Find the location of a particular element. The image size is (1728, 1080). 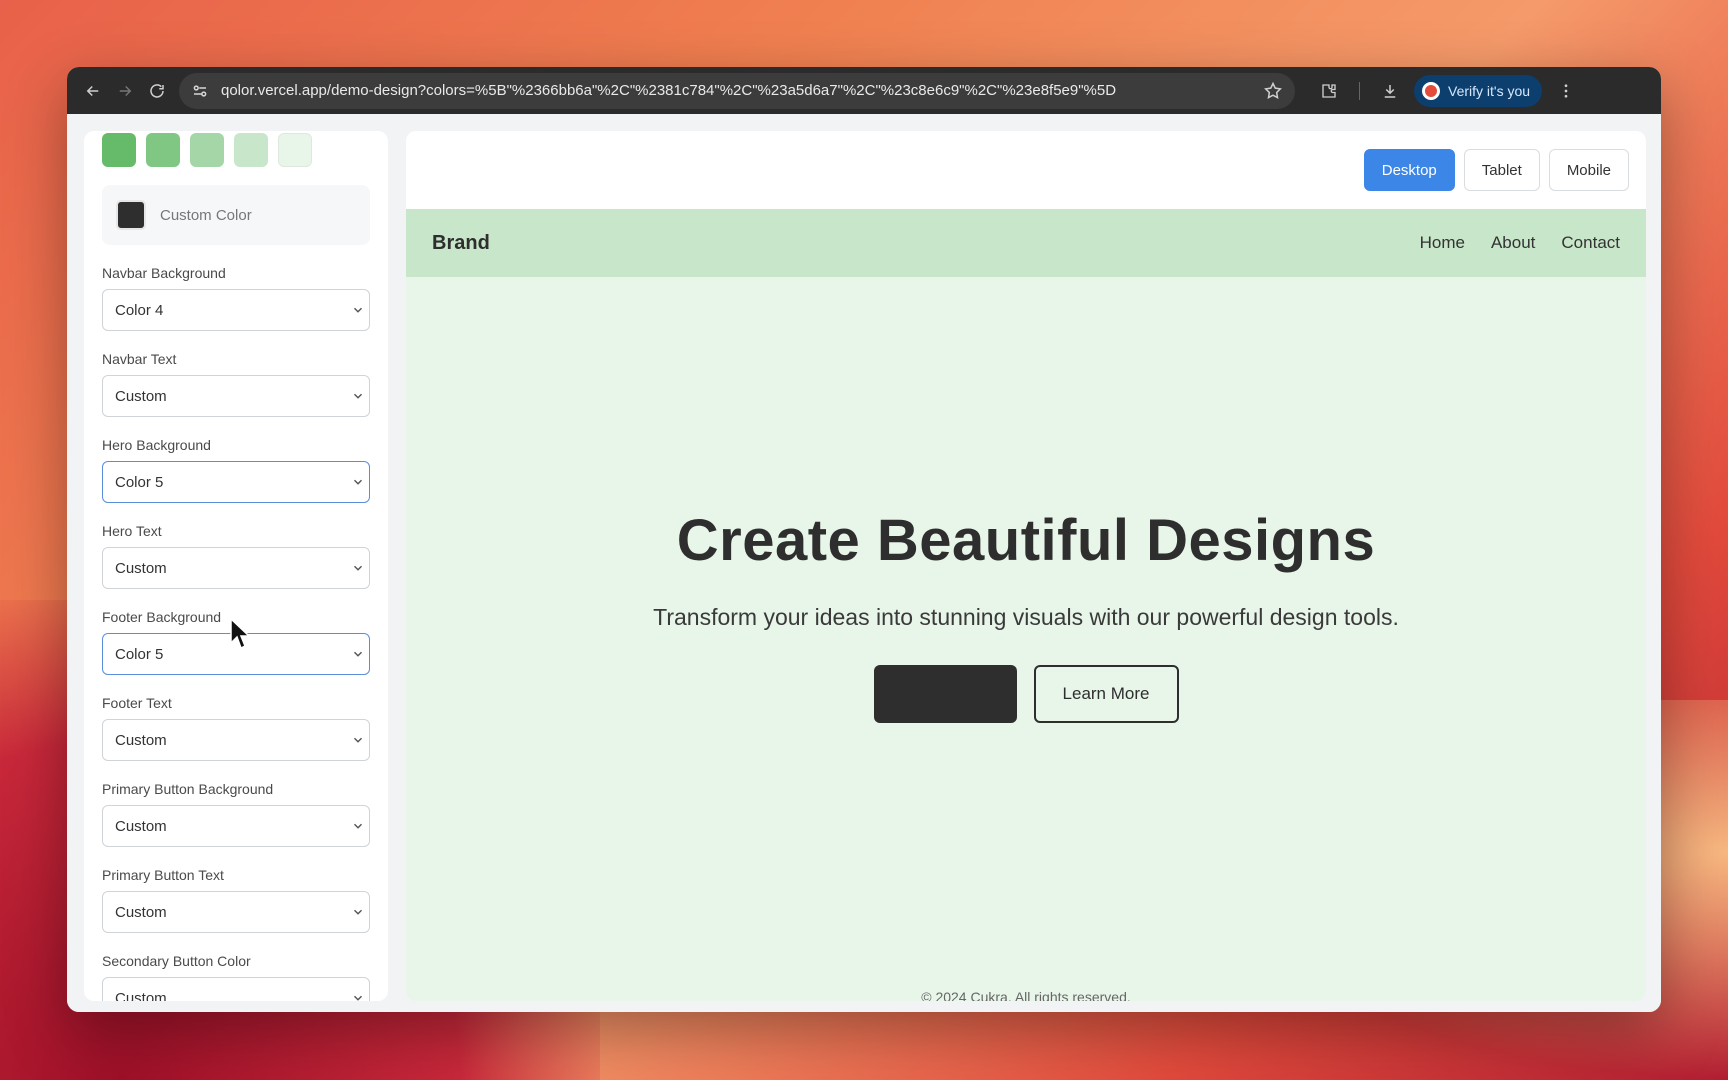

nav-link-home: Home is located at coordinates (1442, 243).